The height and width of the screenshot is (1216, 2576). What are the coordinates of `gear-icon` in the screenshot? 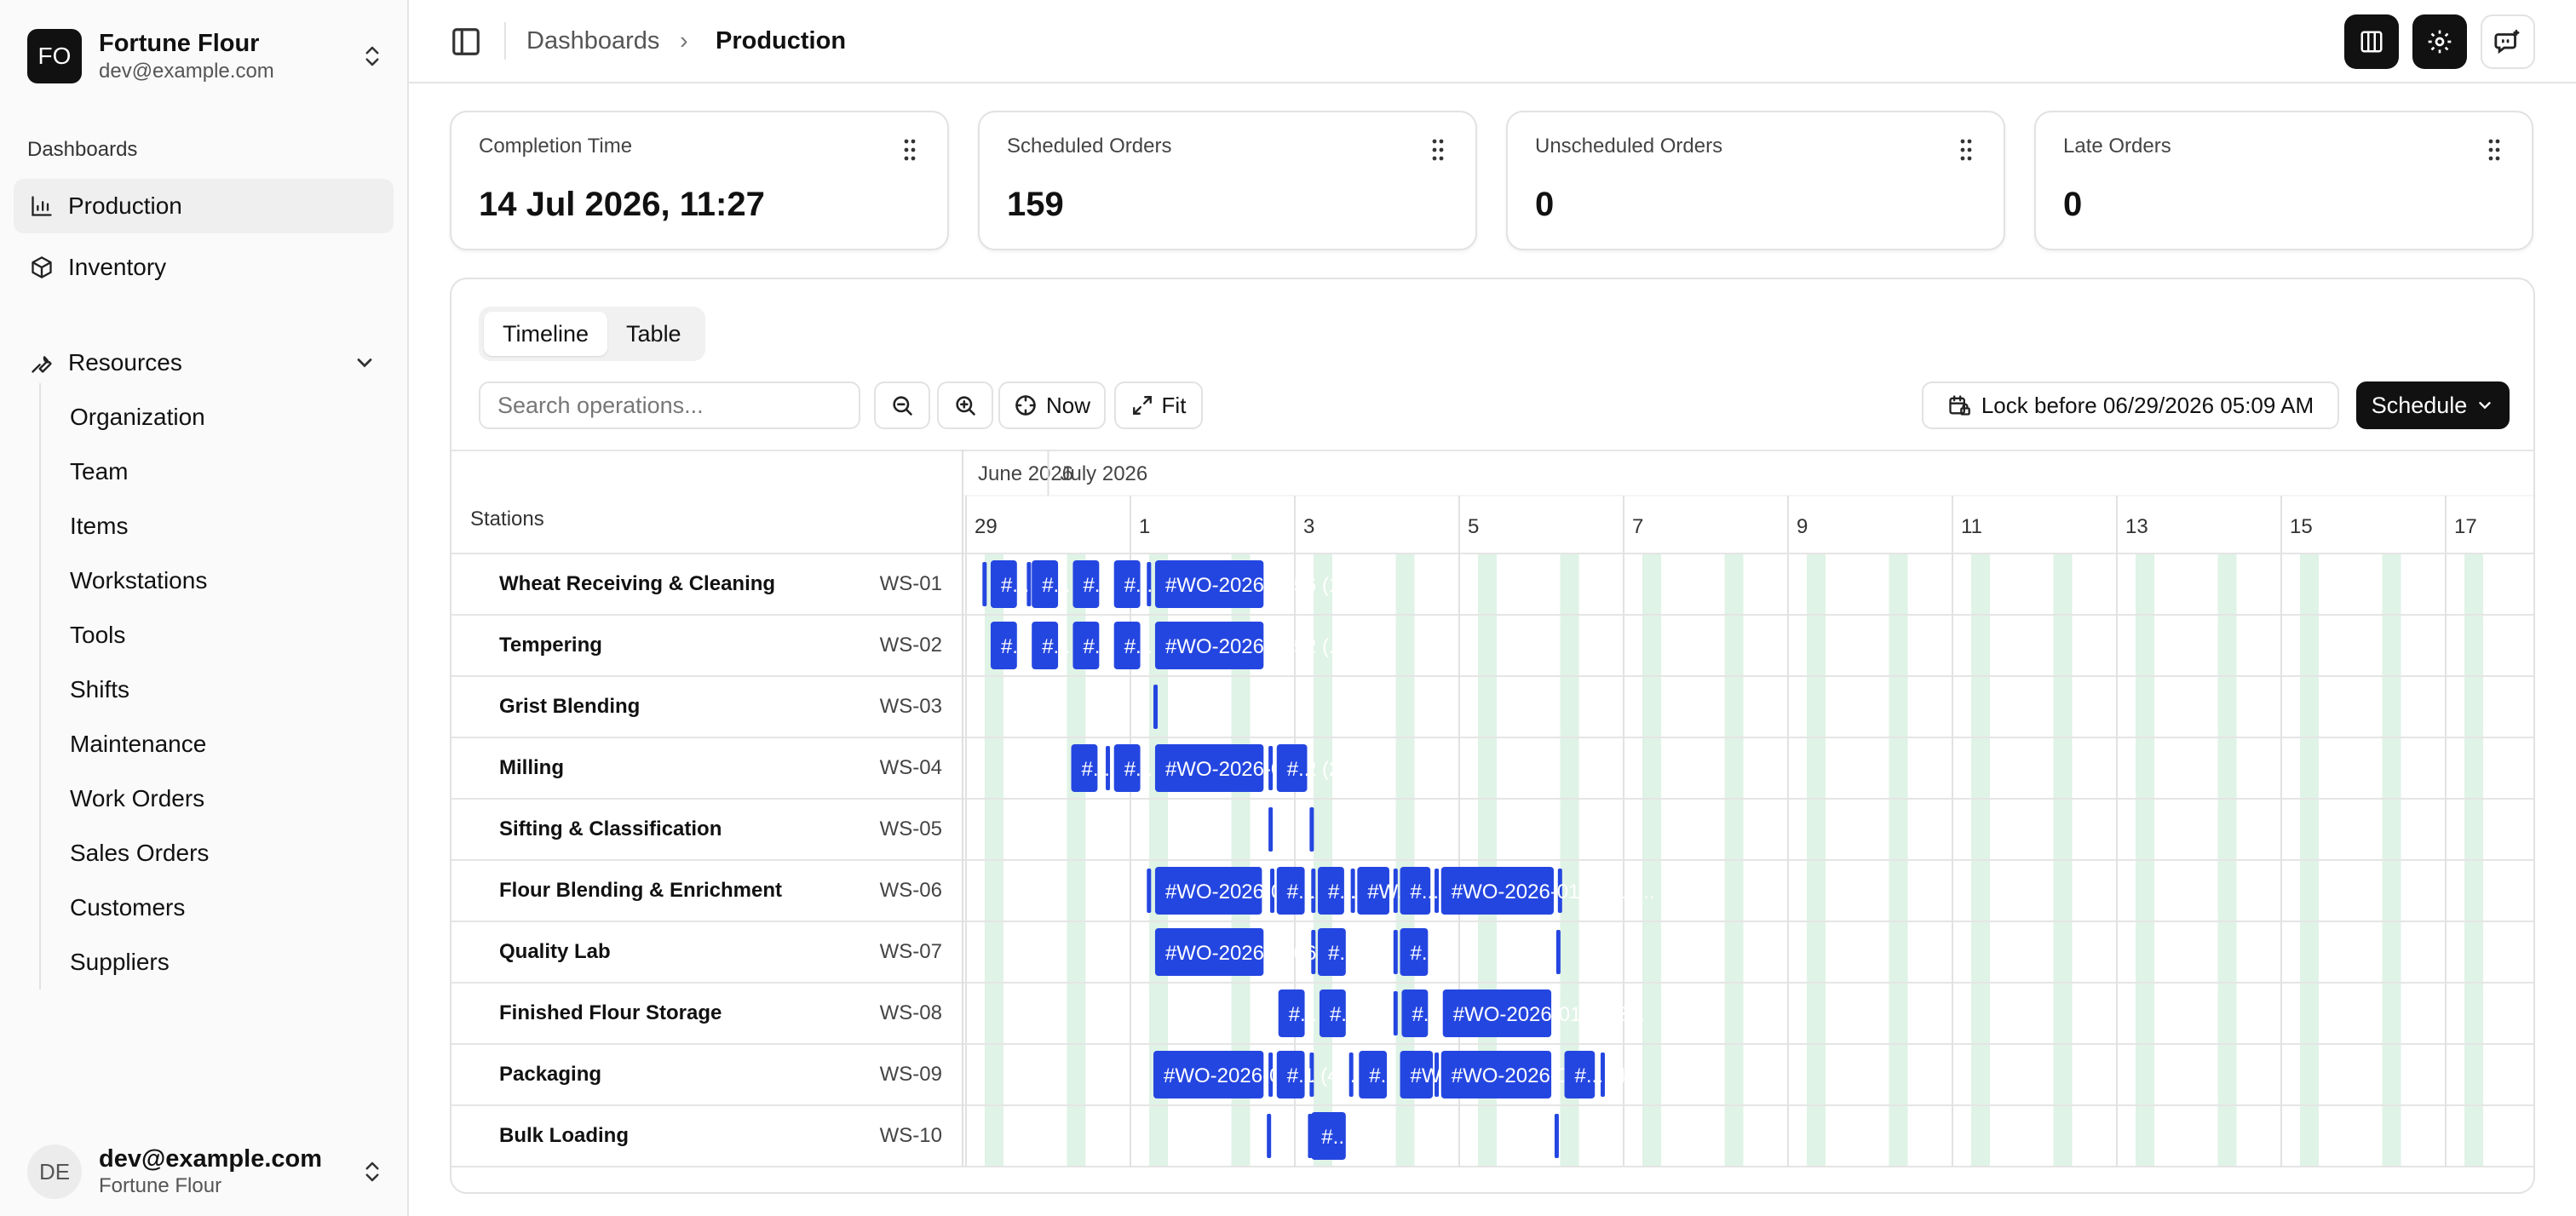 It's located at (2440, 42).